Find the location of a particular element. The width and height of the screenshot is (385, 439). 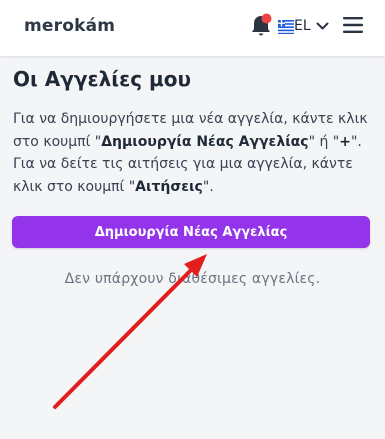

instructions-bold-plus: + is located at coordinates (345, 141).